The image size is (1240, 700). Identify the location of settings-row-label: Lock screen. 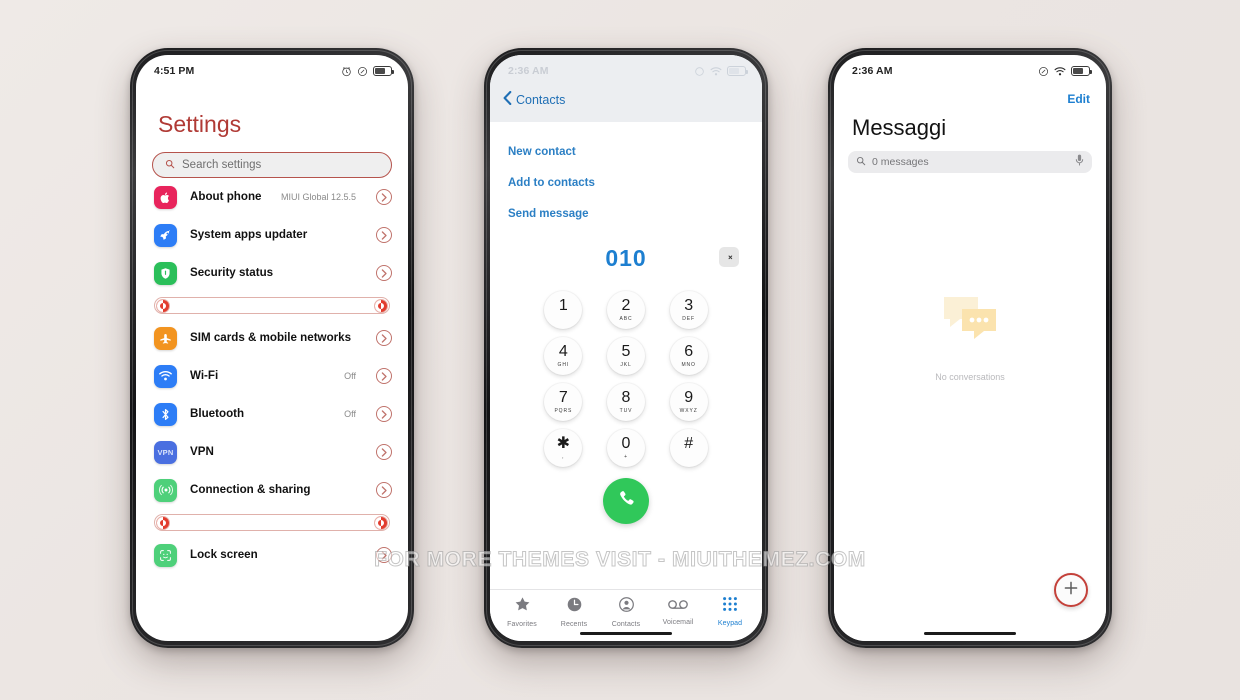
(224, 554).